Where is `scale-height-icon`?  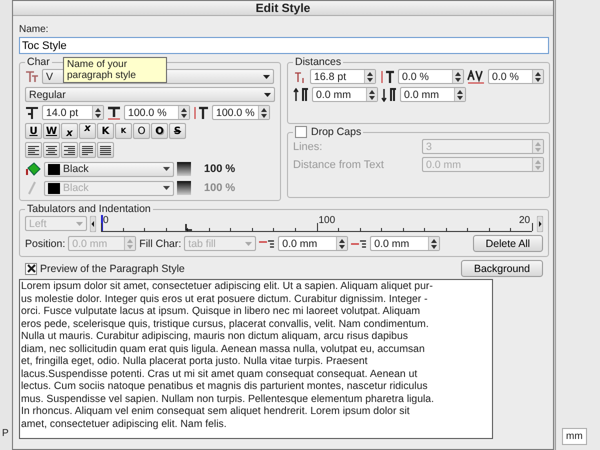 scale-height-icon is located at coordinates (201, 113).